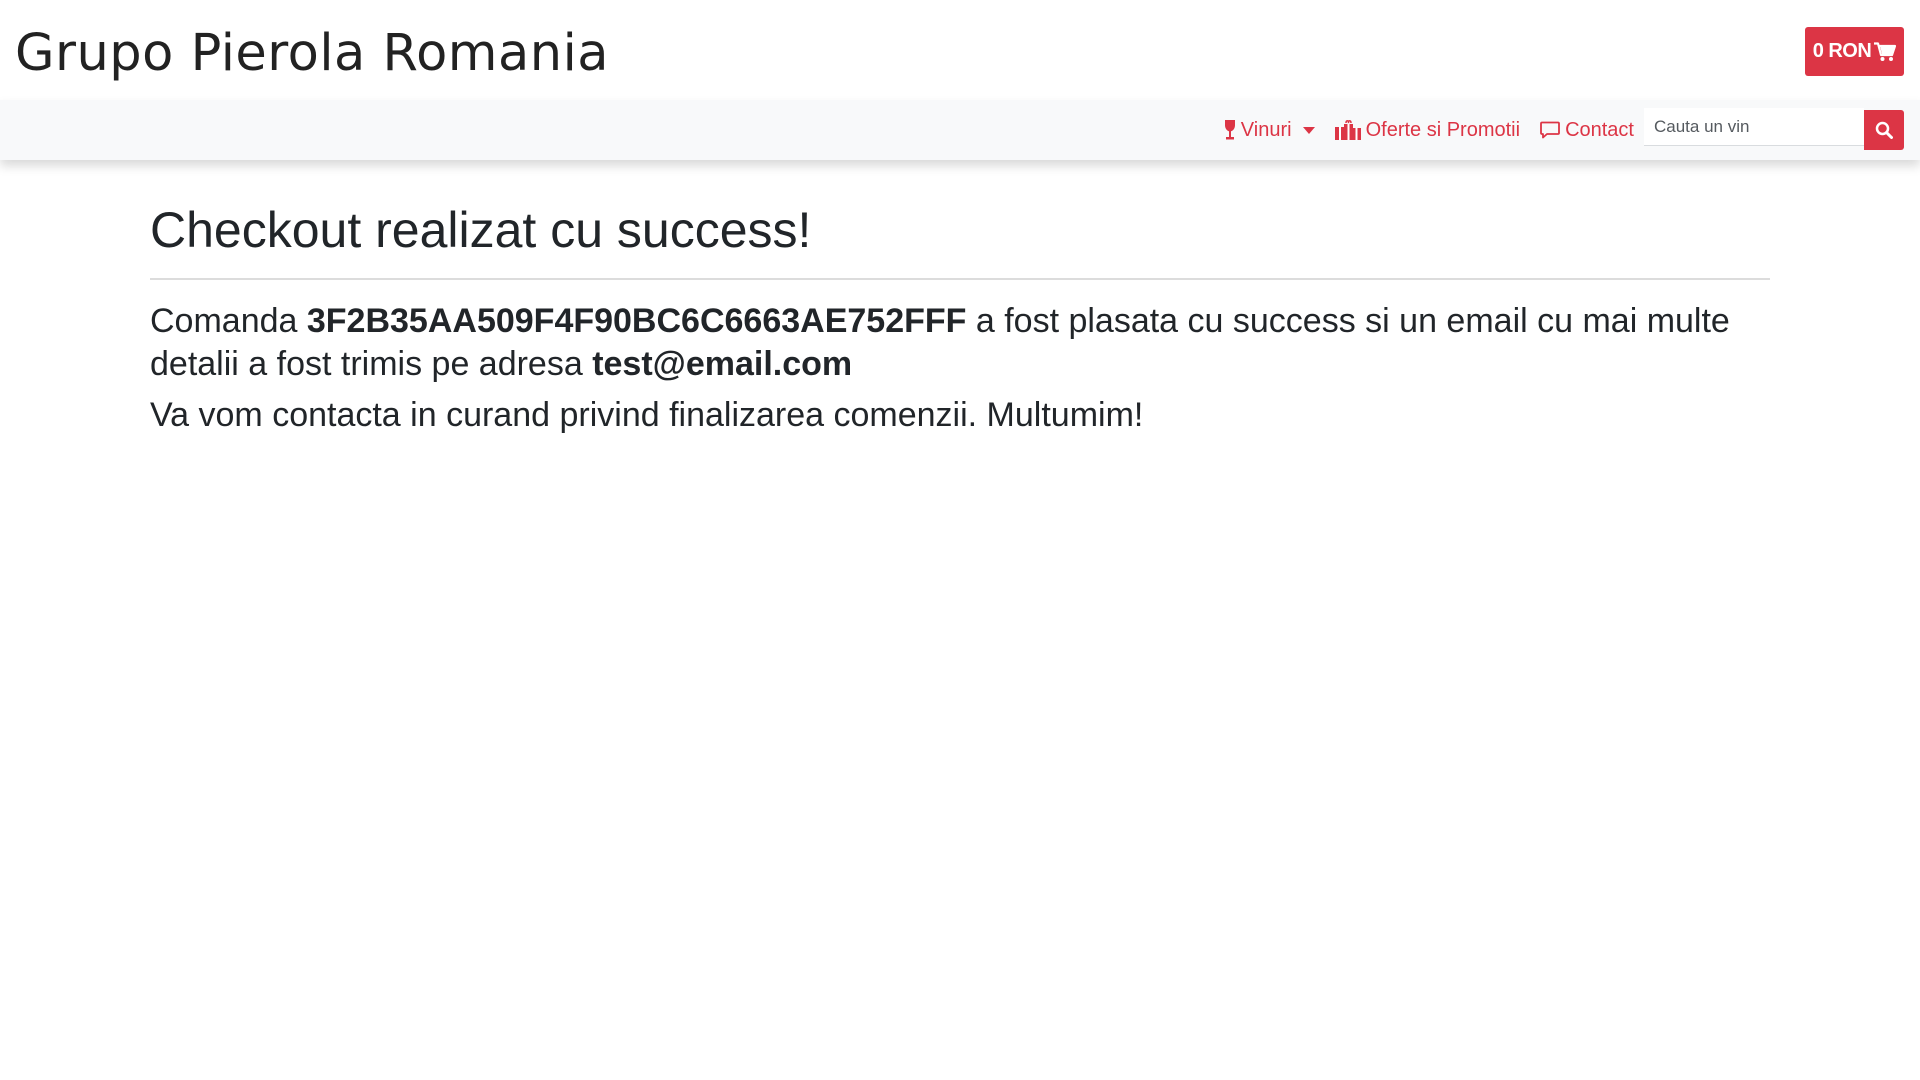 The width and height of the screenshot is (1920, 1080). What do you see at coordinates (960, 279) in the screenshot?
I see `divider` at bounding box center [960, 279].